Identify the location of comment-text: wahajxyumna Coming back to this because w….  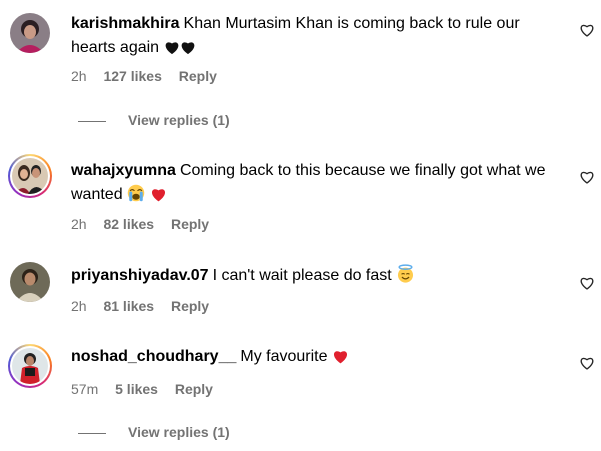
(316, 184).